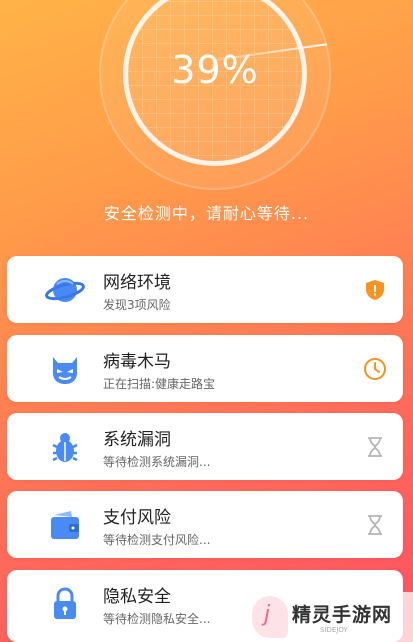 This screenshot has height=642, width=413. What do you see at coordinates (215, 70) in the screenshot?
I see `scan-percent: 39%` at bounding box center [215, 70].